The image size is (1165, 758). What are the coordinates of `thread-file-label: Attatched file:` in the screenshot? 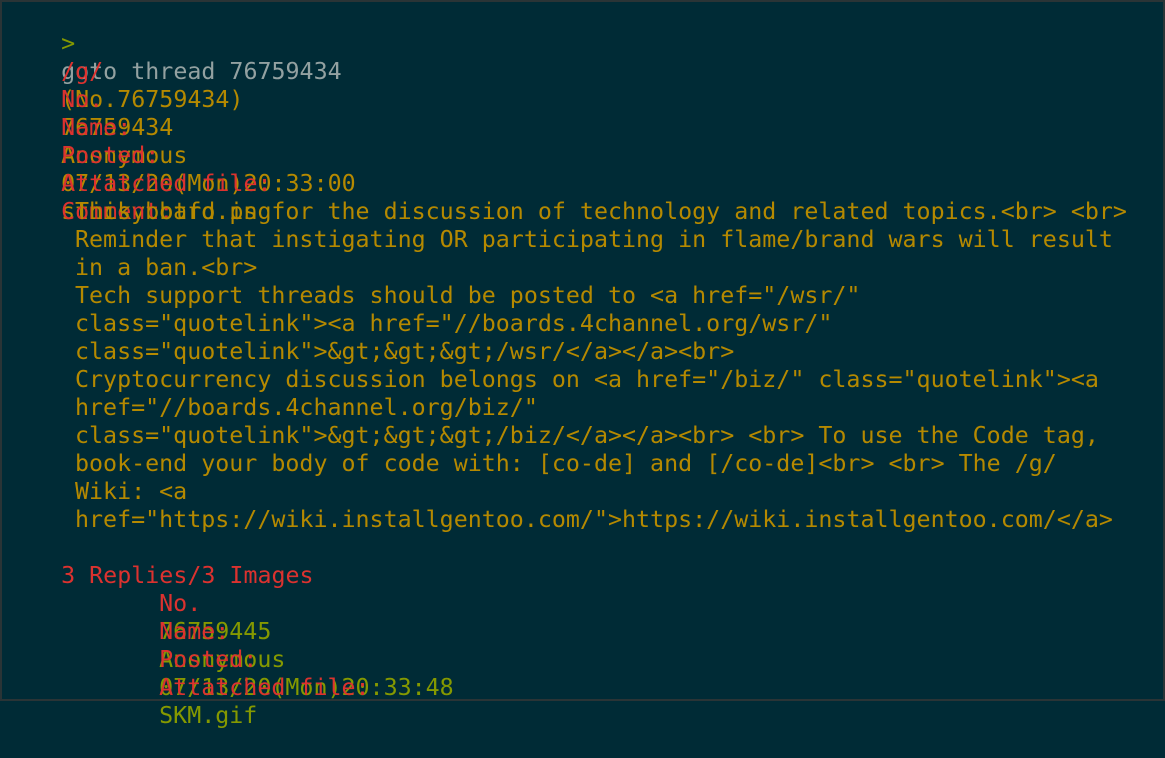 It's located at (166, 183).